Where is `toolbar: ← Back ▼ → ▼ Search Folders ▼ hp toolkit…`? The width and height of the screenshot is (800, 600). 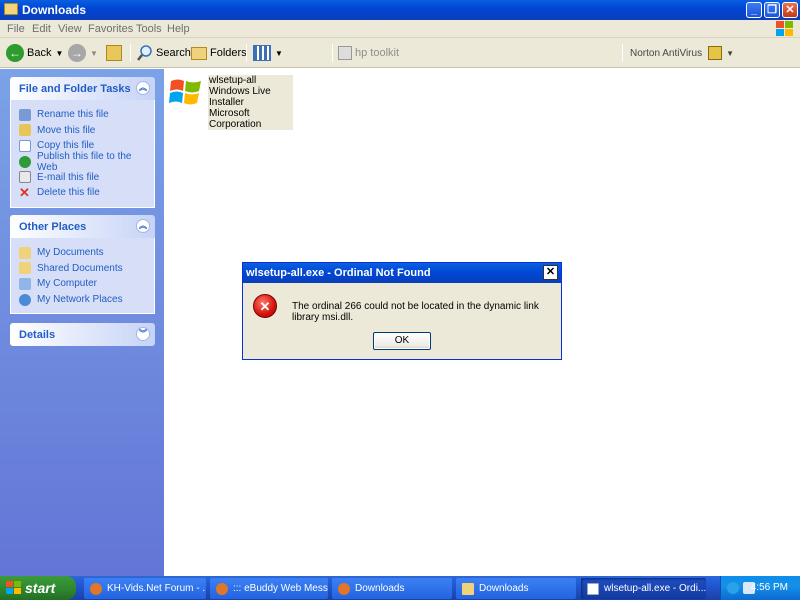
toolbar: ← Back ▼ → ▼ Search Folders ▼ hp toolkit… is located at coordinates (400, 53).